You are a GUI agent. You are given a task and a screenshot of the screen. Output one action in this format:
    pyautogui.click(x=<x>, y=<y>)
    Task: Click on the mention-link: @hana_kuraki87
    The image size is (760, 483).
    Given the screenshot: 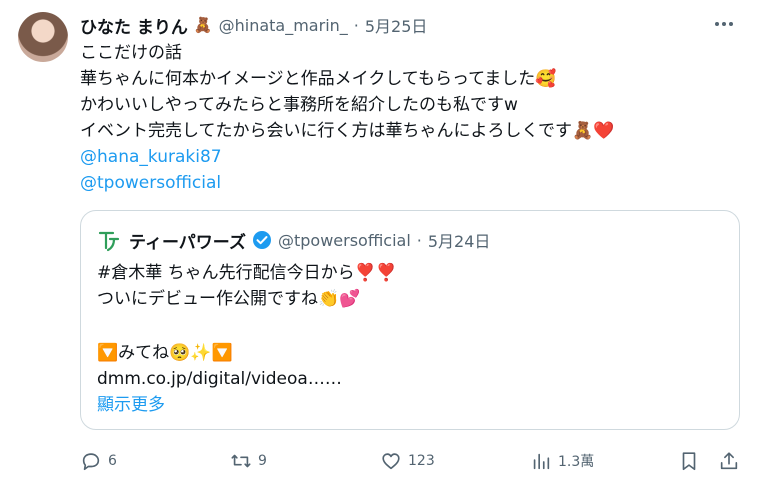 What is the action you would take?
    pyautogui.click(x=410, y=157)
    